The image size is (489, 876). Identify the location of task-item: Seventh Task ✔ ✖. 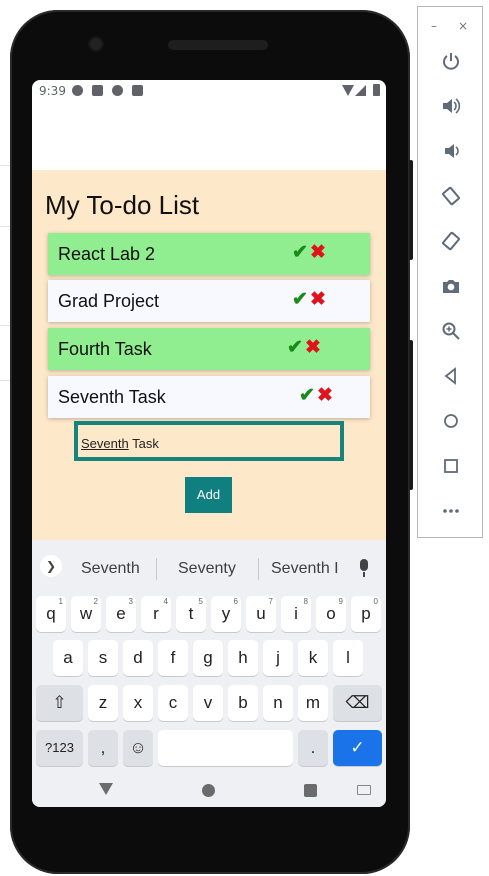
(209, 397).